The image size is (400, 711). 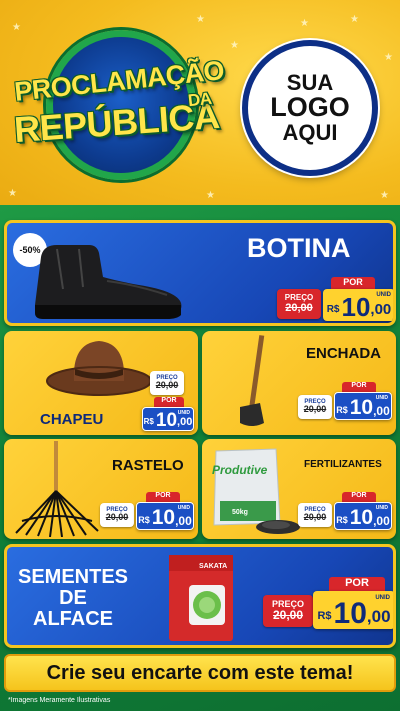 I want to click on product-name: CHAPEU, so click(x=72, y=419).